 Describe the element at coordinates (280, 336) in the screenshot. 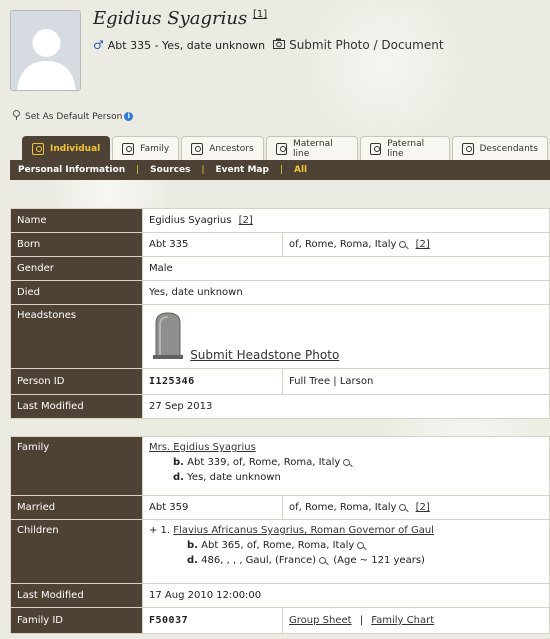

I see `row-headstones: Headstones Submit Headstone Photo` at that location.